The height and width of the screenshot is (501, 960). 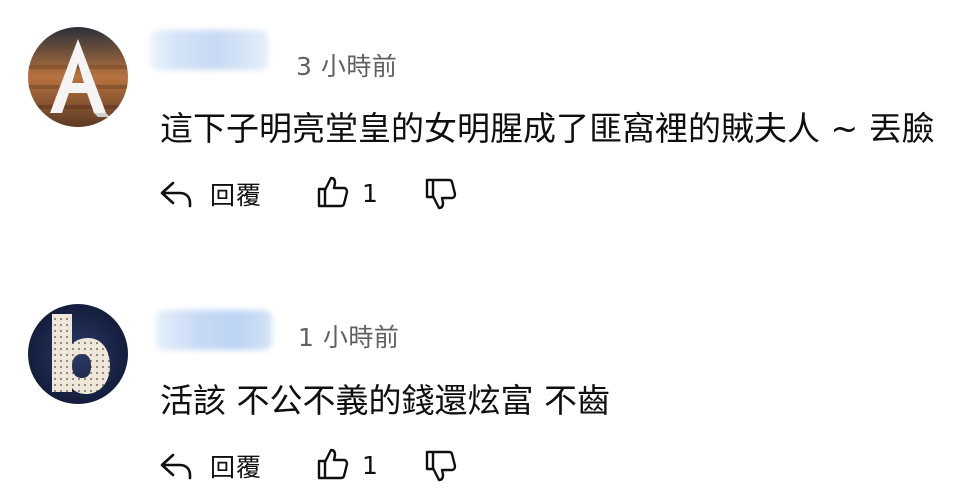 I want to click on comment-text: 這下子明亮堂皇的女明腥成了匪窩裡的賊夫人 ~ 丟臉, so click(x=547, y=128).